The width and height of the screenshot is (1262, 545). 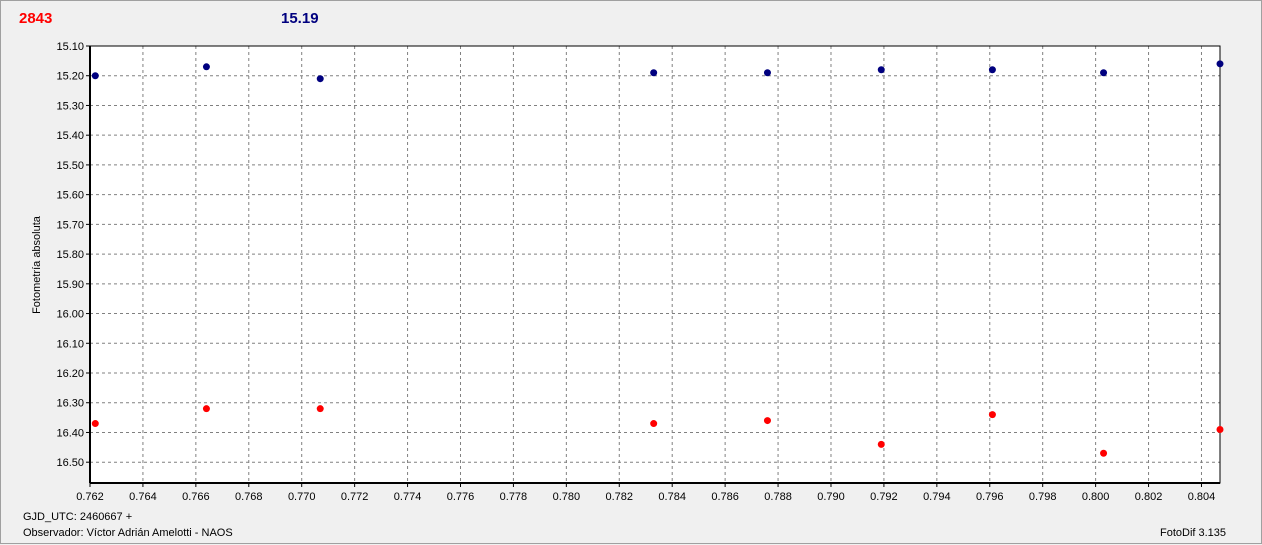 What do you see at coordinates (408, 497) in the screenshot?
I see `x-tick-label: 0.774` at bounding box center [408, 497].